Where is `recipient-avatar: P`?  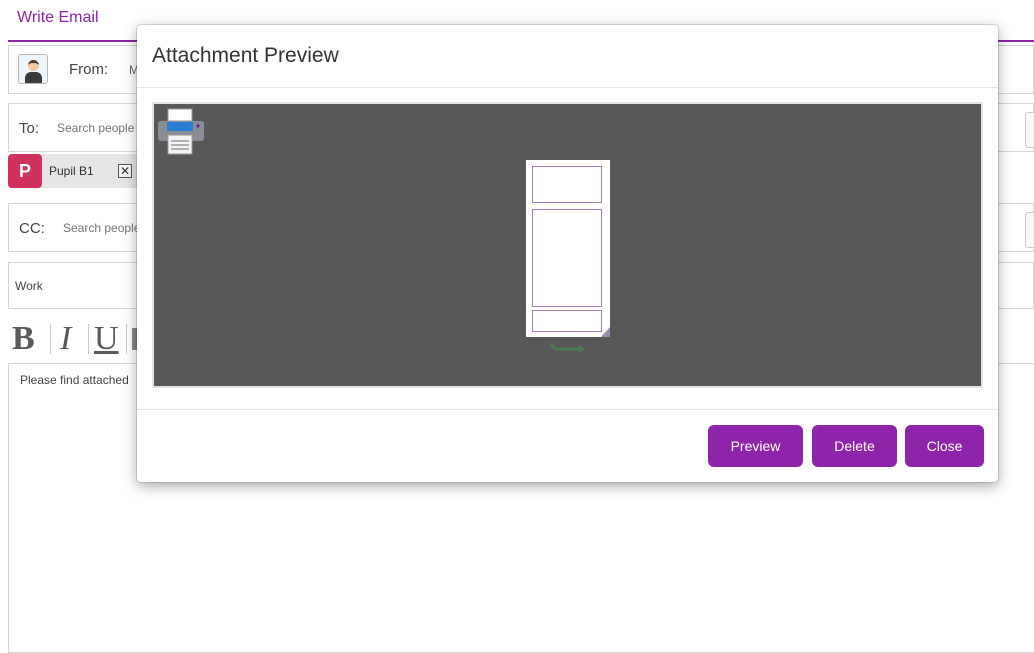
recipient-avatar: P is located at coordinates (25, 171).